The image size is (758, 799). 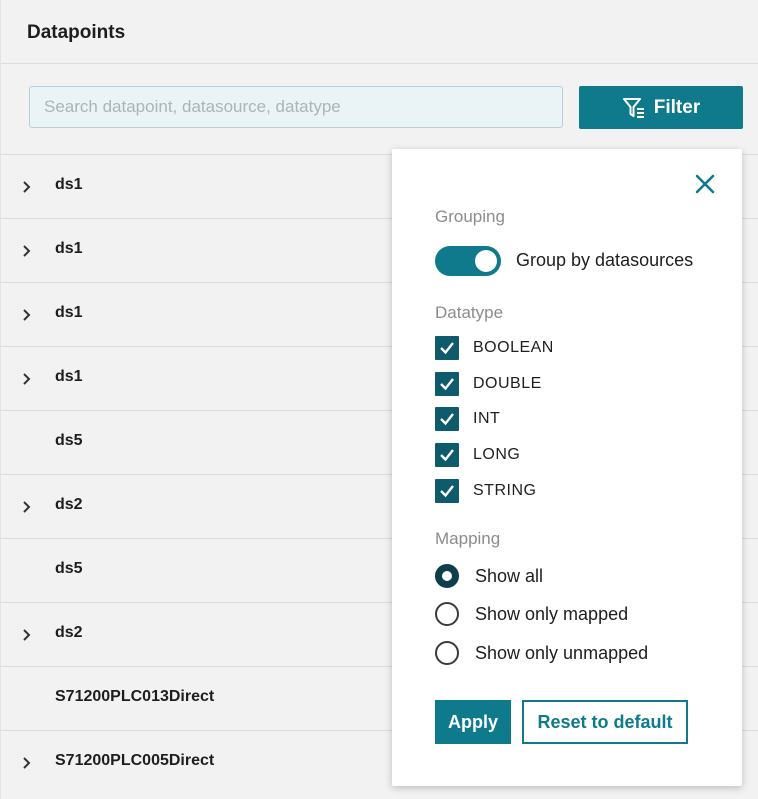 I want to click on grouping-title: Grouping, so click(x=470, y=216).